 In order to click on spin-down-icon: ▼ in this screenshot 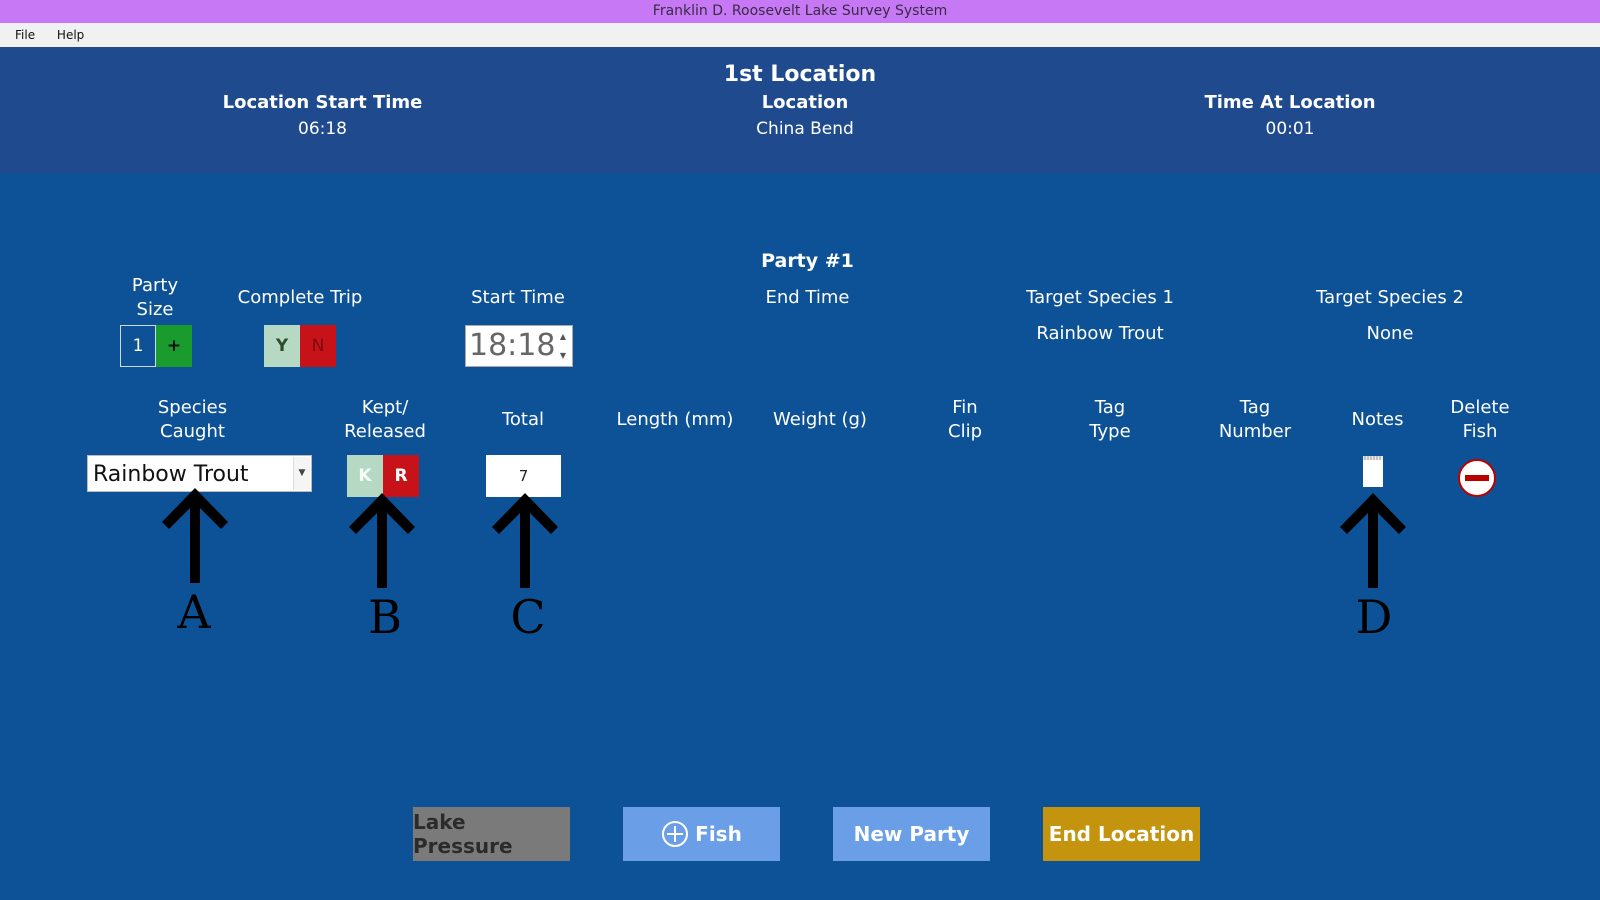, I will do `click(563, 355)`.